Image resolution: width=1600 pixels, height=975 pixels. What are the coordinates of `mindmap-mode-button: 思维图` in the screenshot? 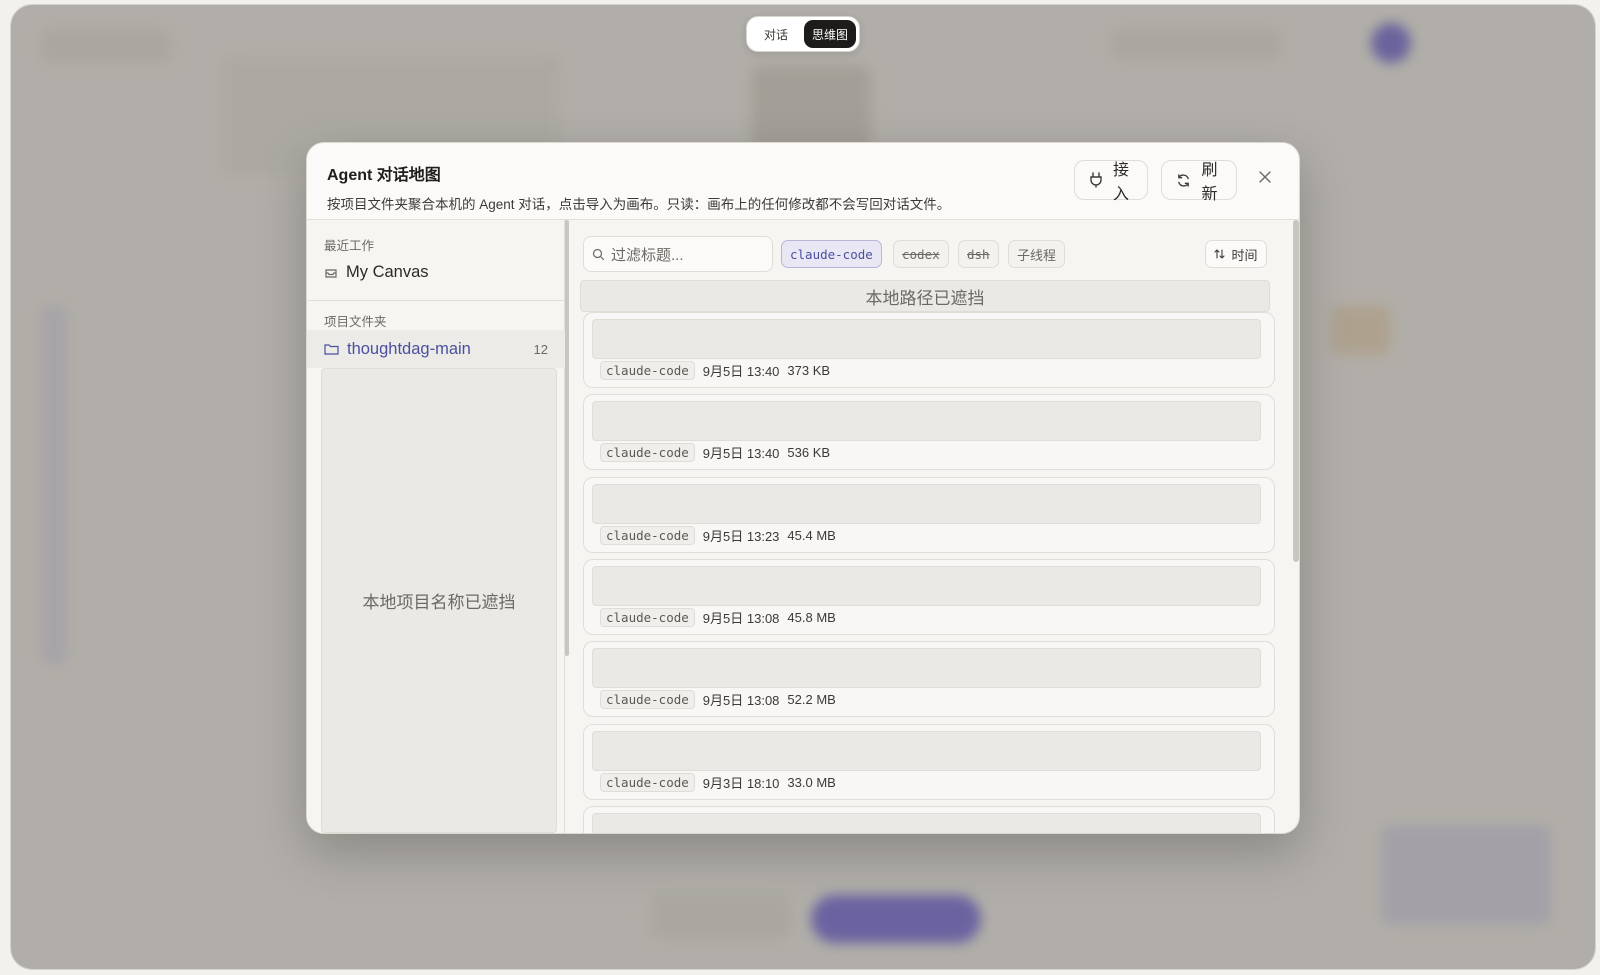 It's located at (830, 34).